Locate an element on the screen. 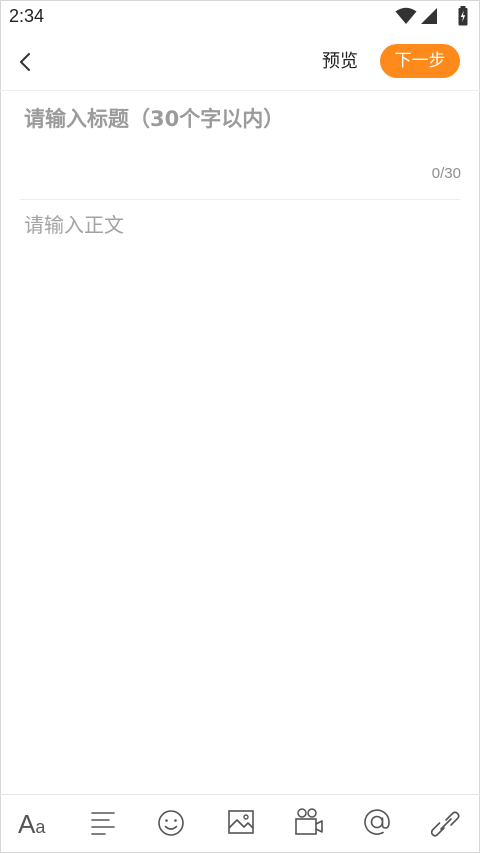  emoji-icon is located at coordinates (171, 823).